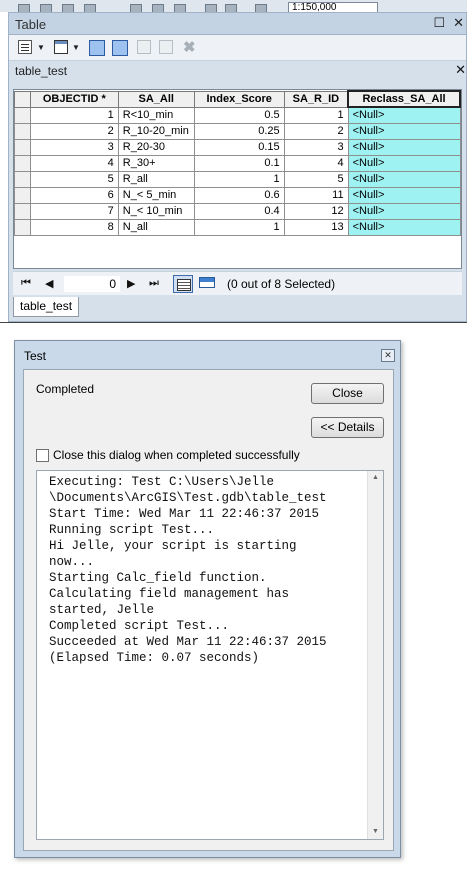  I want to click on cell-index-score: 0.15, so click(239, 147).